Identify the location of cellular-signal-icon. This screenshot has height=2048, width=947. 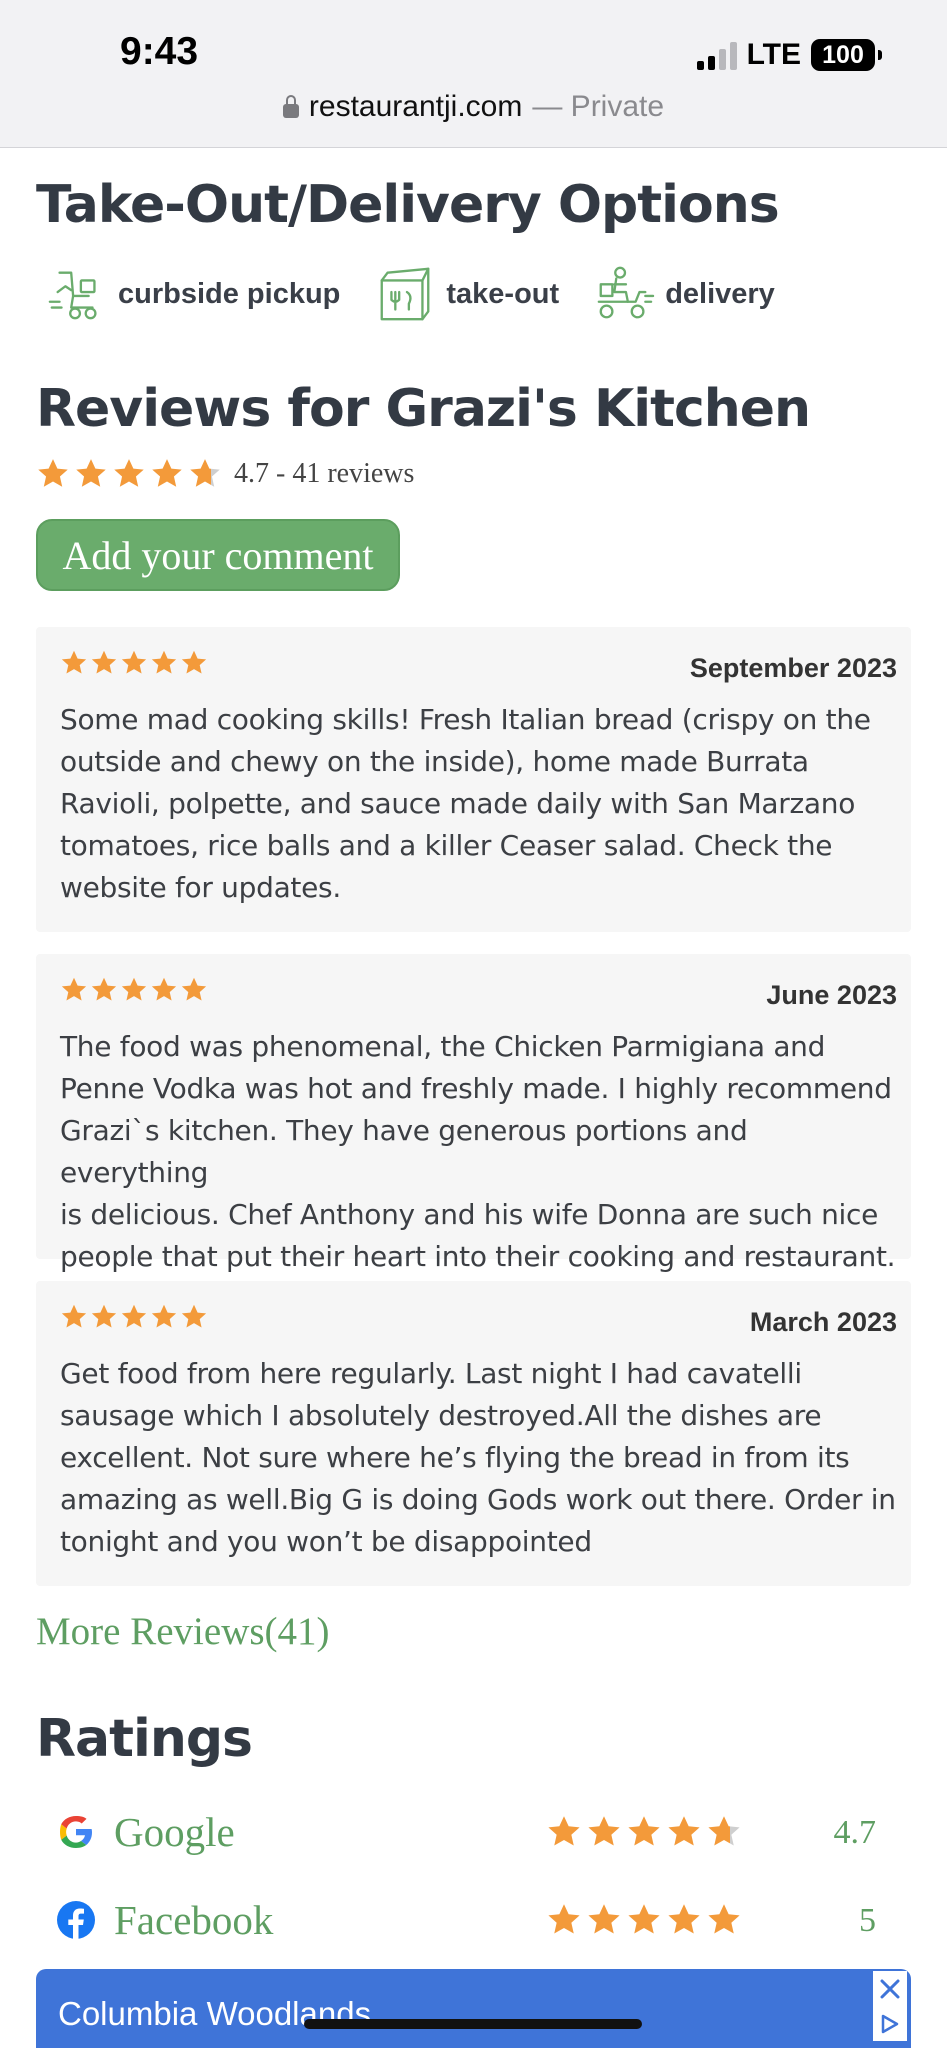
(716, 55).